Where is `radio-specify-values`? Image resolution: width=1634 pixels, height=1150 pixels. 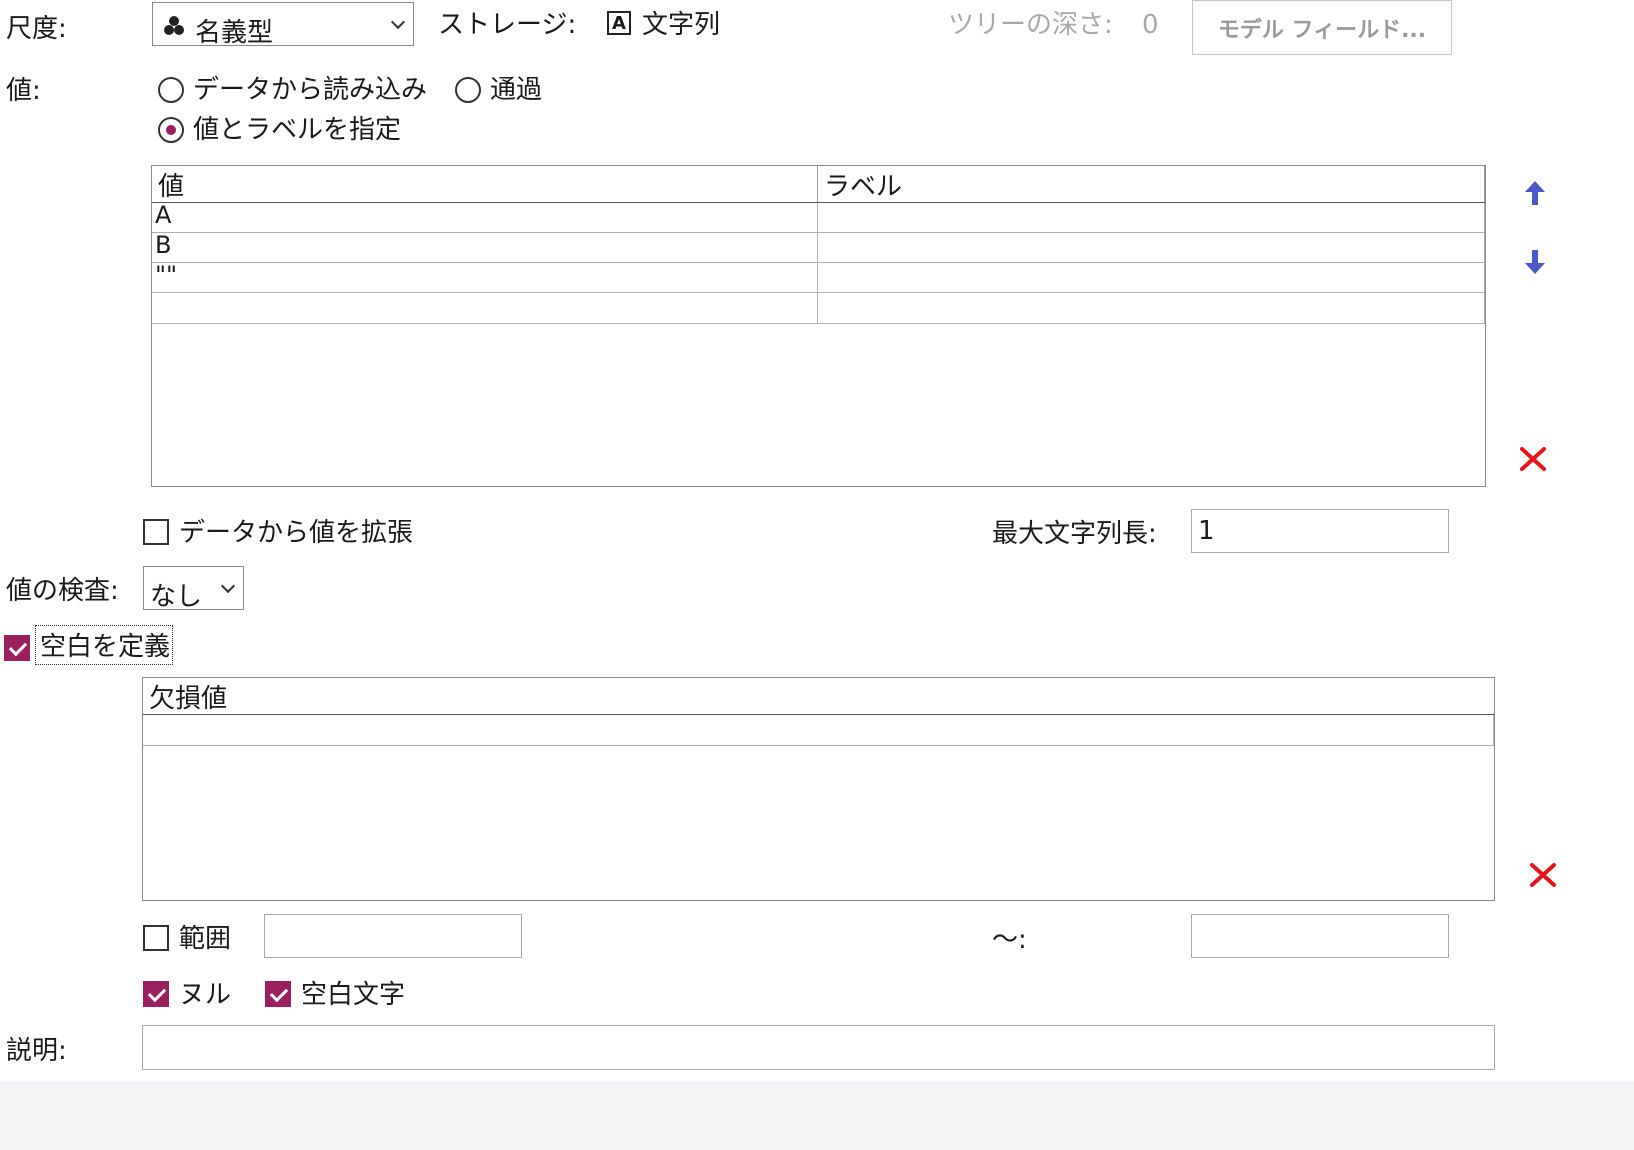 radio-specify-values is located at coordinates (171, 130).